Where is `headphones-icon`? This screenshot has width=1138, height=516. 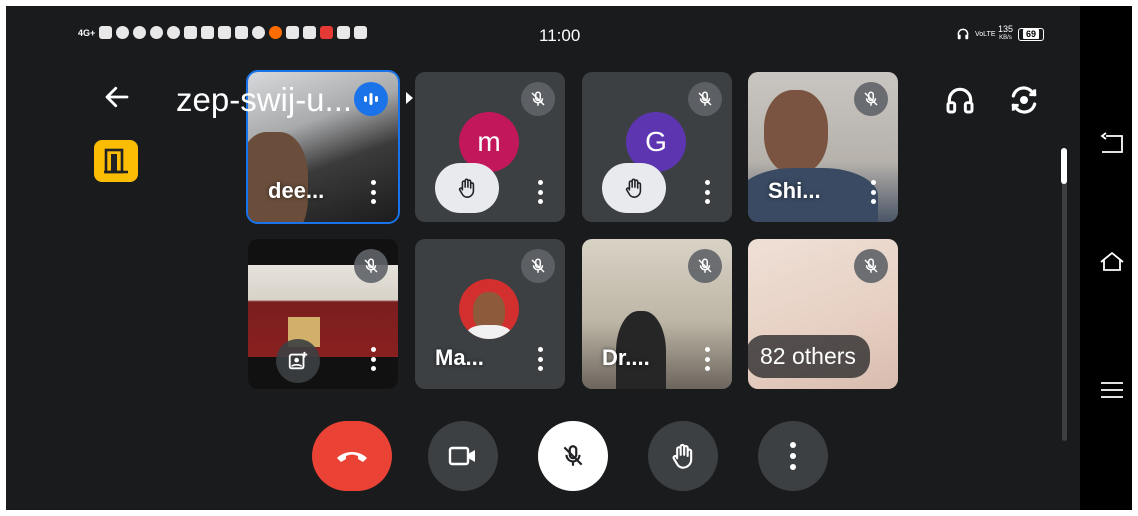 headphones-icon is located at coordinates (960, 100).